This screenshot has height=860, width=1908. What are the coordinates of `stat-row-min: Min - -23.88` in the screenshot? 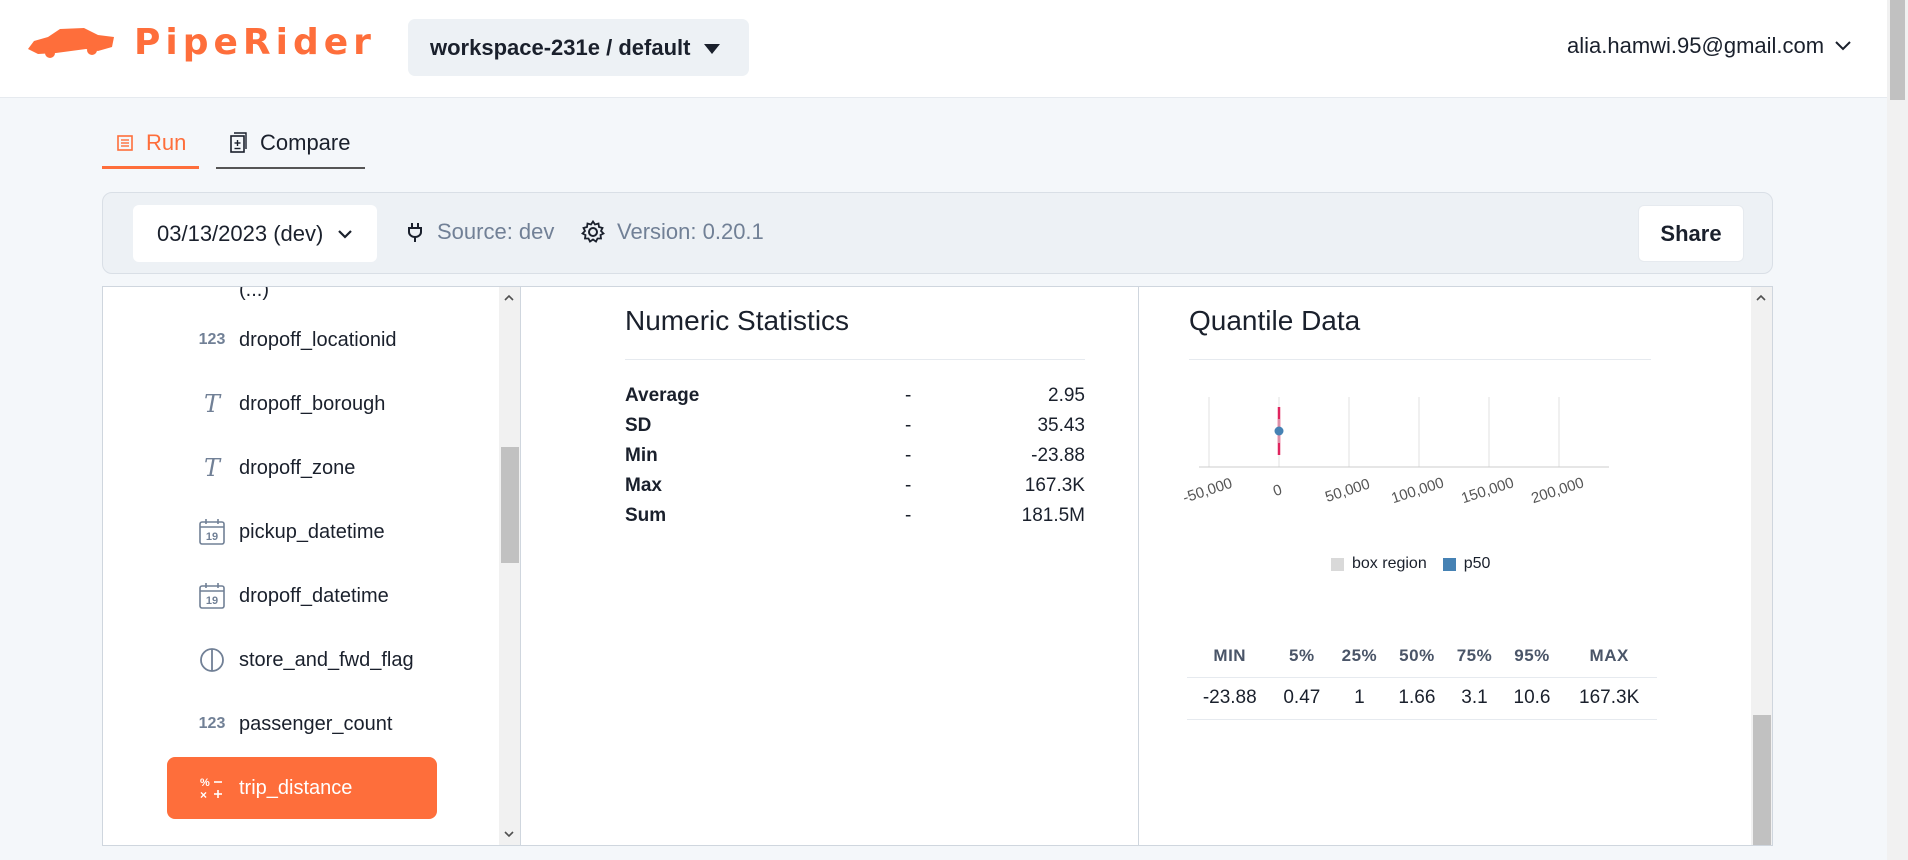 It's located at (855, 456).